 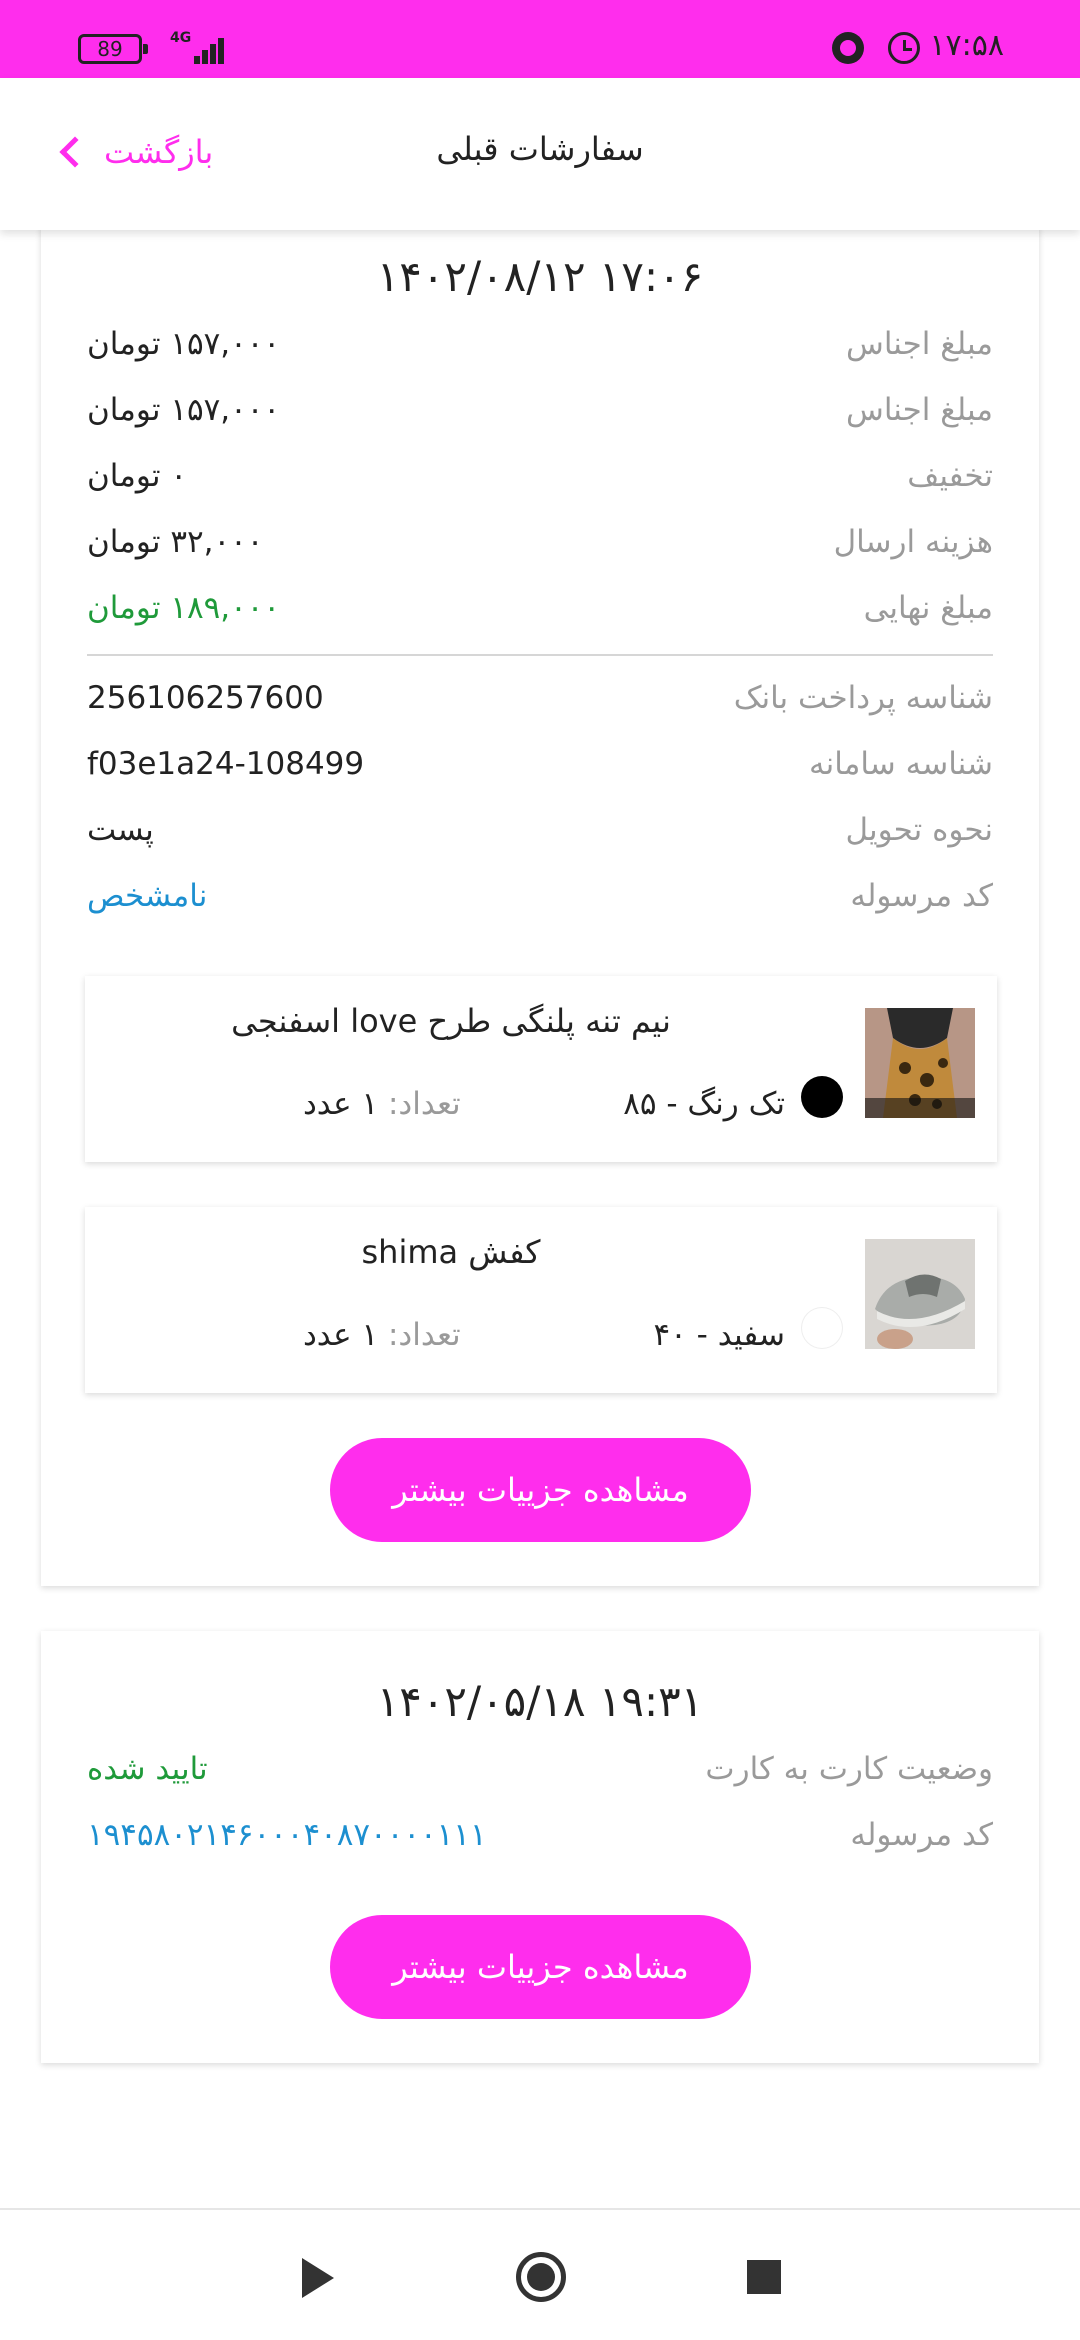 What do you see at coordinates (540, 770) in the screenshot?
I see `order-row: شناسه سامانه f03e1a24-108499` at bounding box center [540, 770].